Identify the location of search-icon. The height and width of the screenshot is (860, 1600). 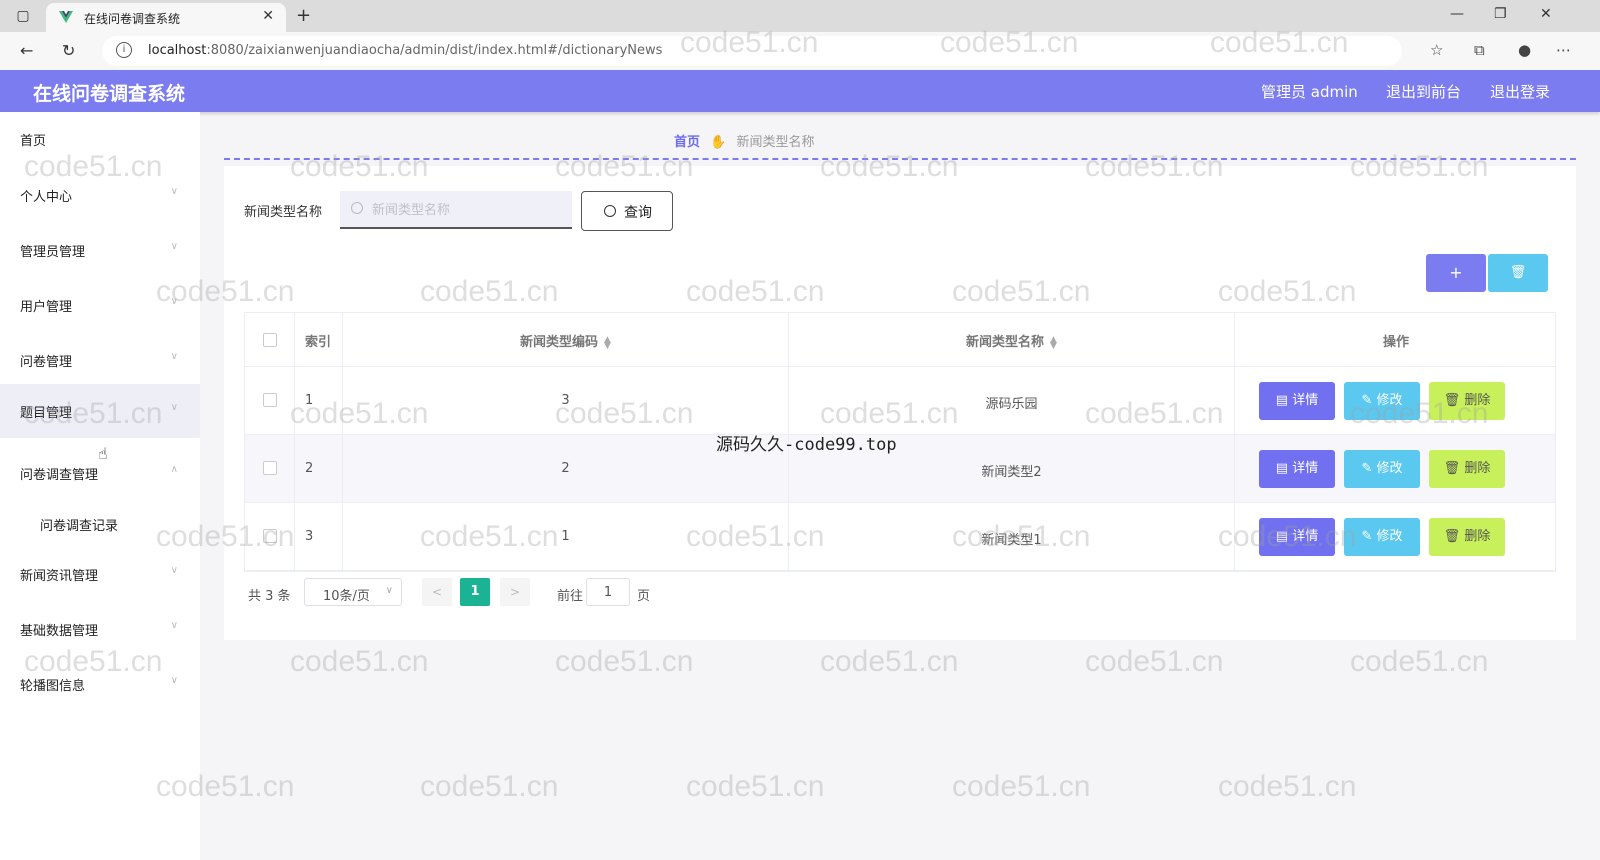
(357, 208).